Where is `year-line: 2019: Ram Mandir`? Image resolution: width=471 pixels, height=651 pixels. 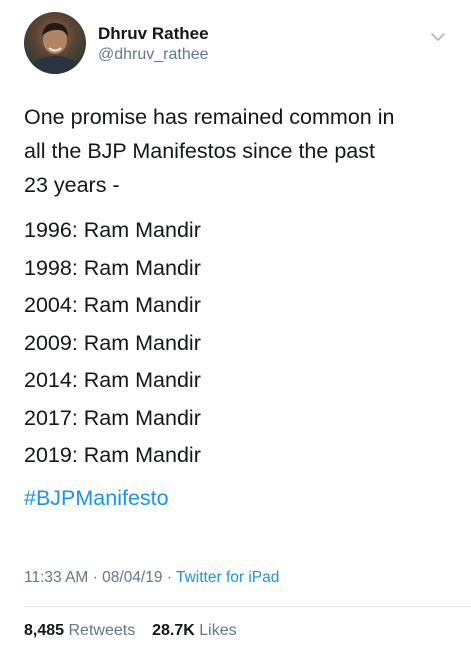
year-line: 2019: Ram Mandir is located at coordinates (112, 455).